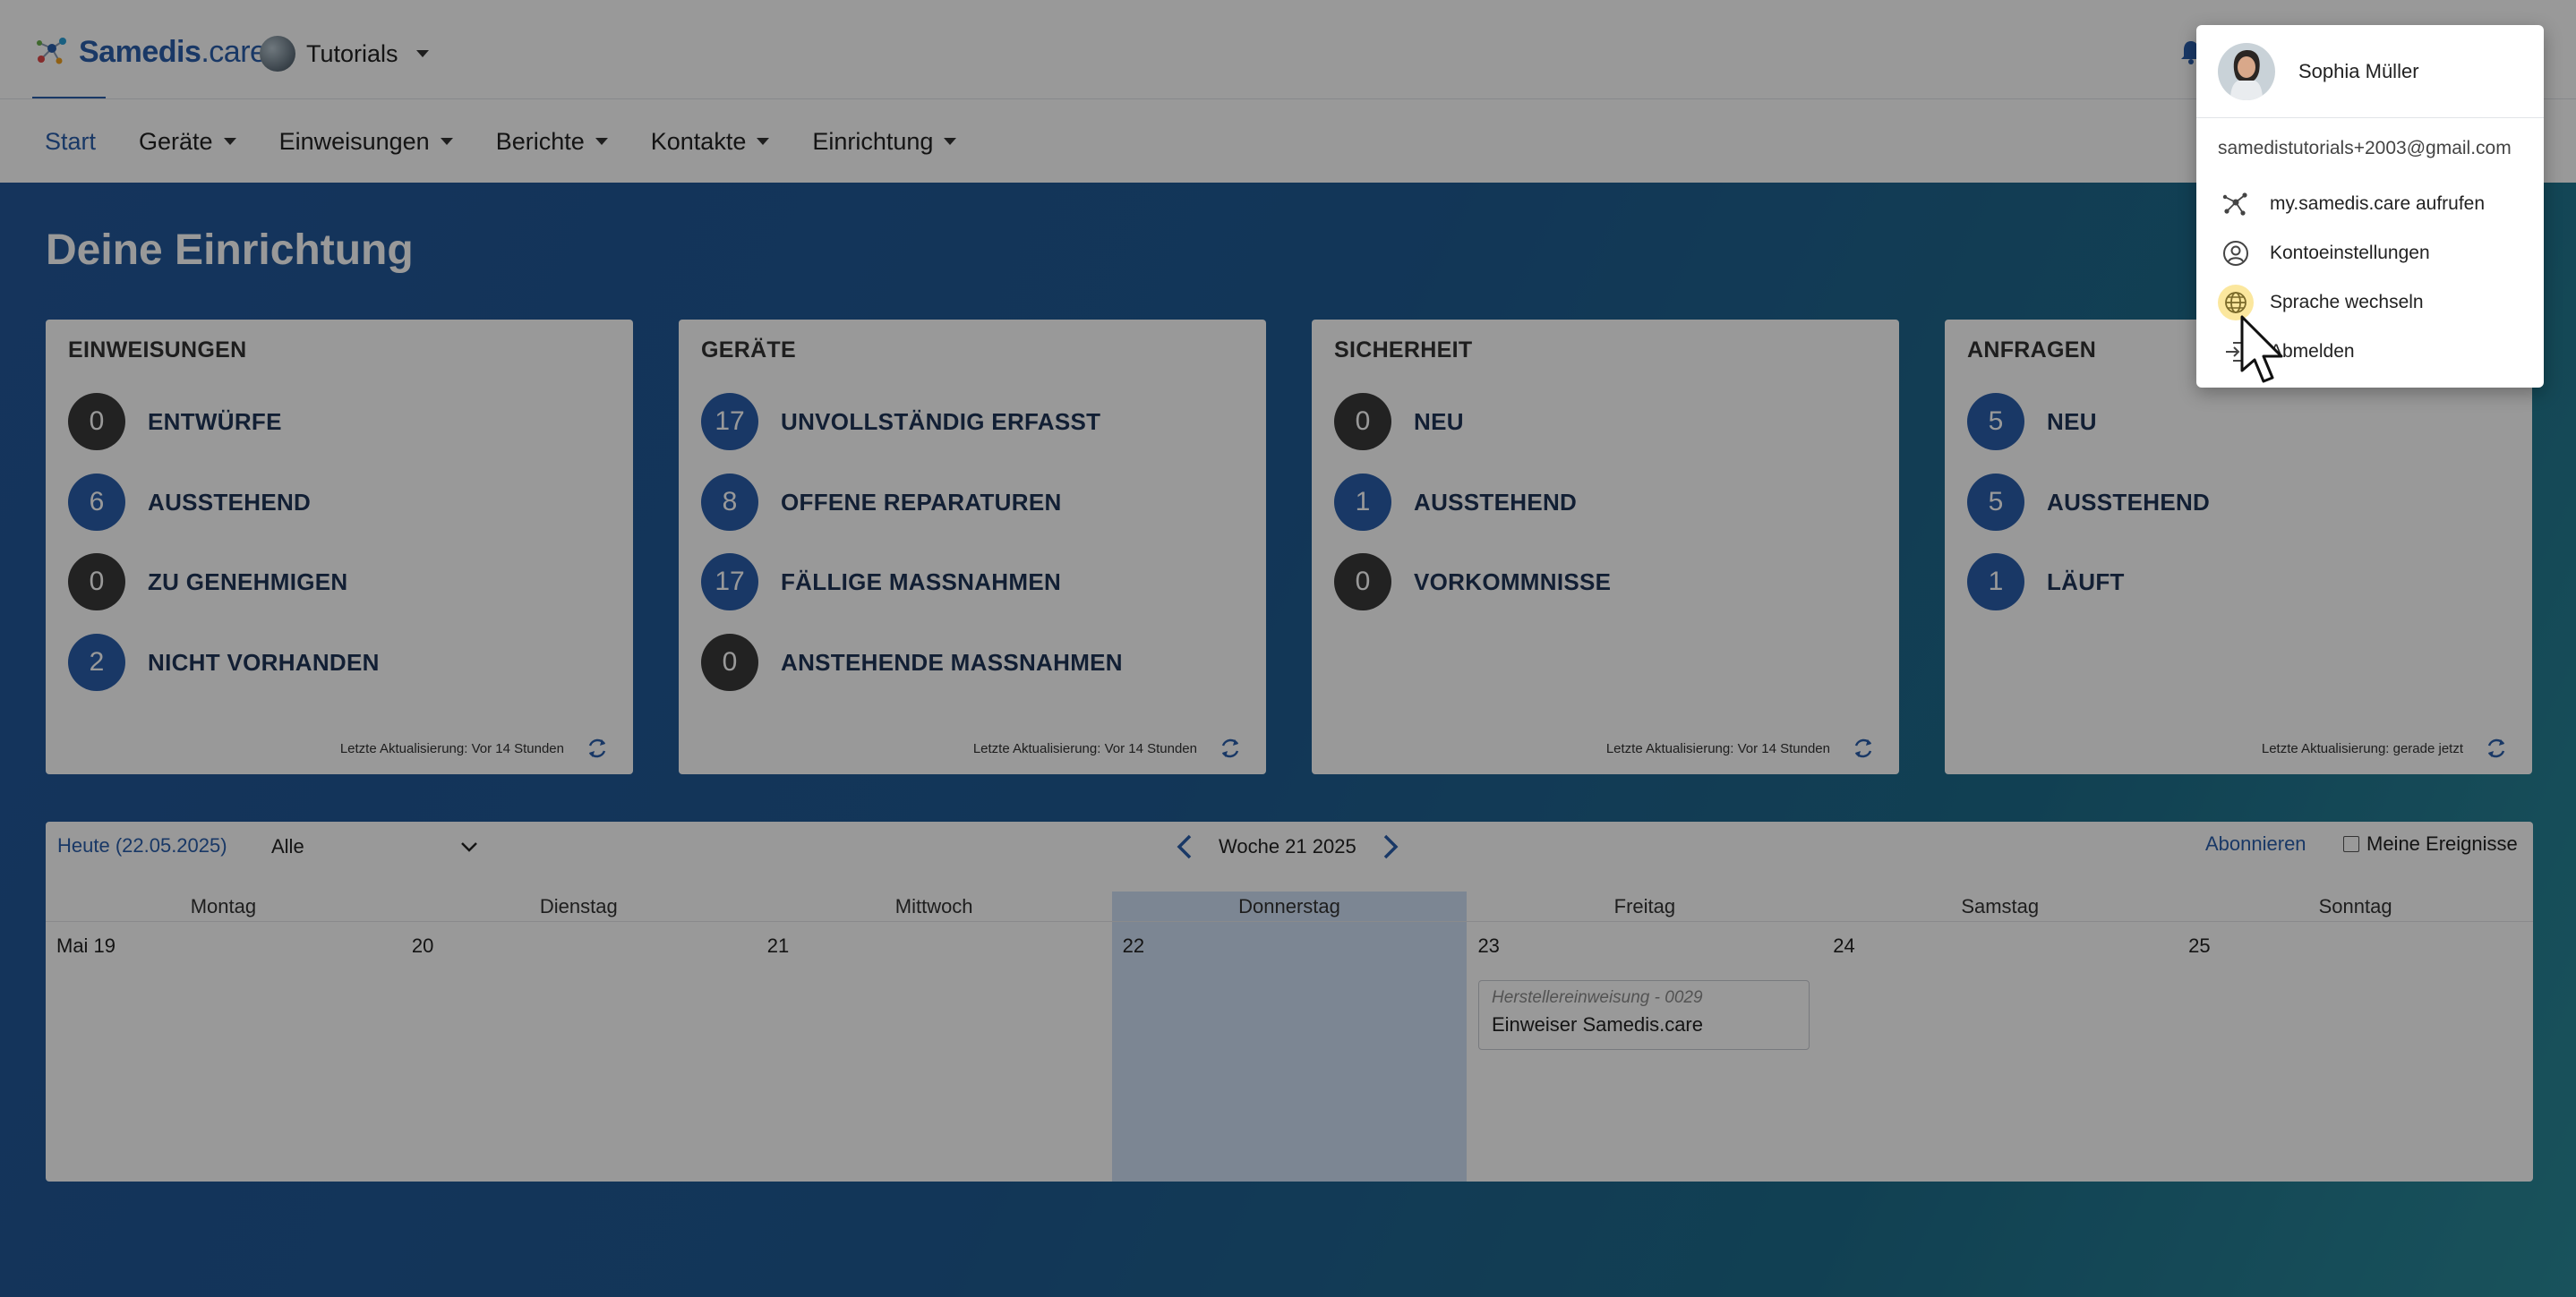  What do you see at coordinates (2246, 71) in the screenshot?
I see `user-avatar` at bounding box center [2246, 71].